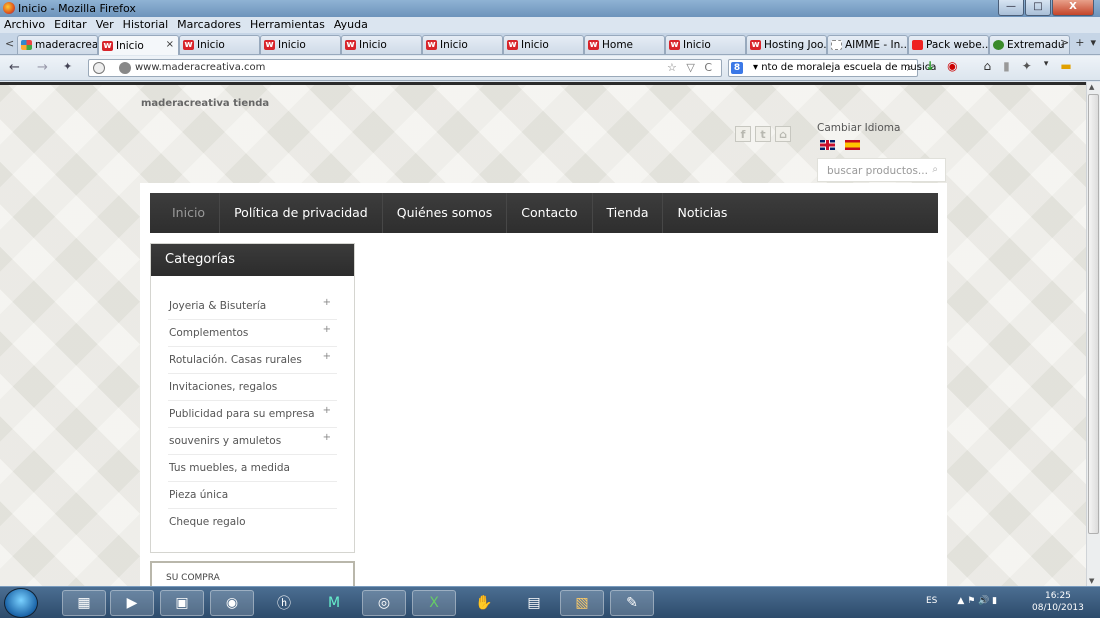 Image resolution: width=1100 pixels, height=618 pixels. I want to click on glove-icon: ✋, so click(484, 603).